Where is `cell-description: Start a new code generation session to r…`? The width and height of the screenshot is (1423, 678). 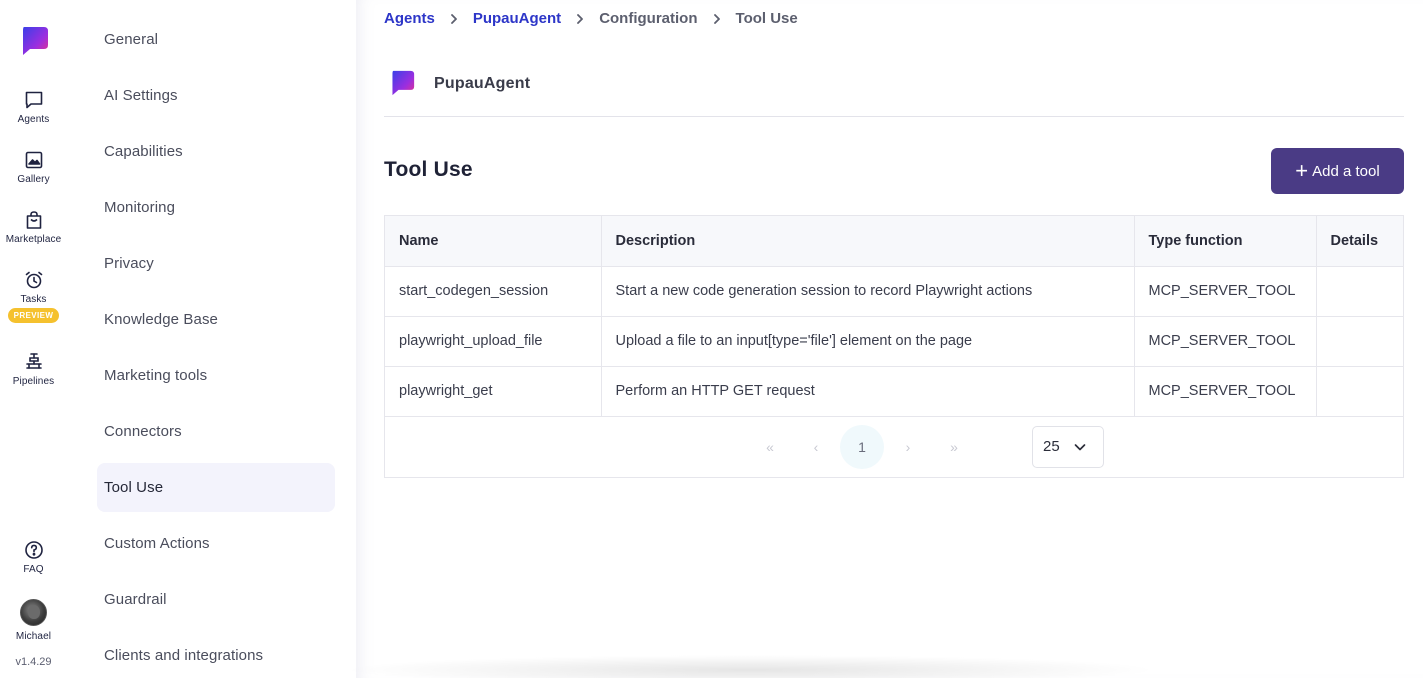
cell-description: Start a new code generation session to r… is located at coordinates (868, 291).